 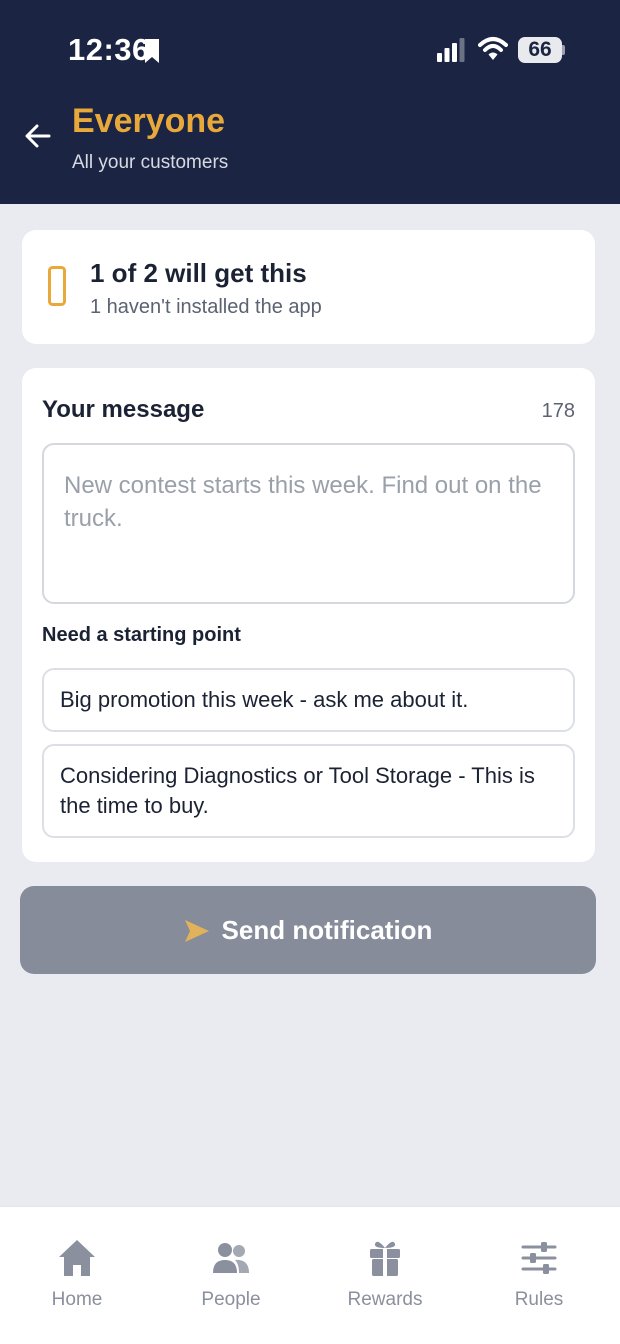 I want to click on tab-rules: Rules, so click(x=539, y=1262).